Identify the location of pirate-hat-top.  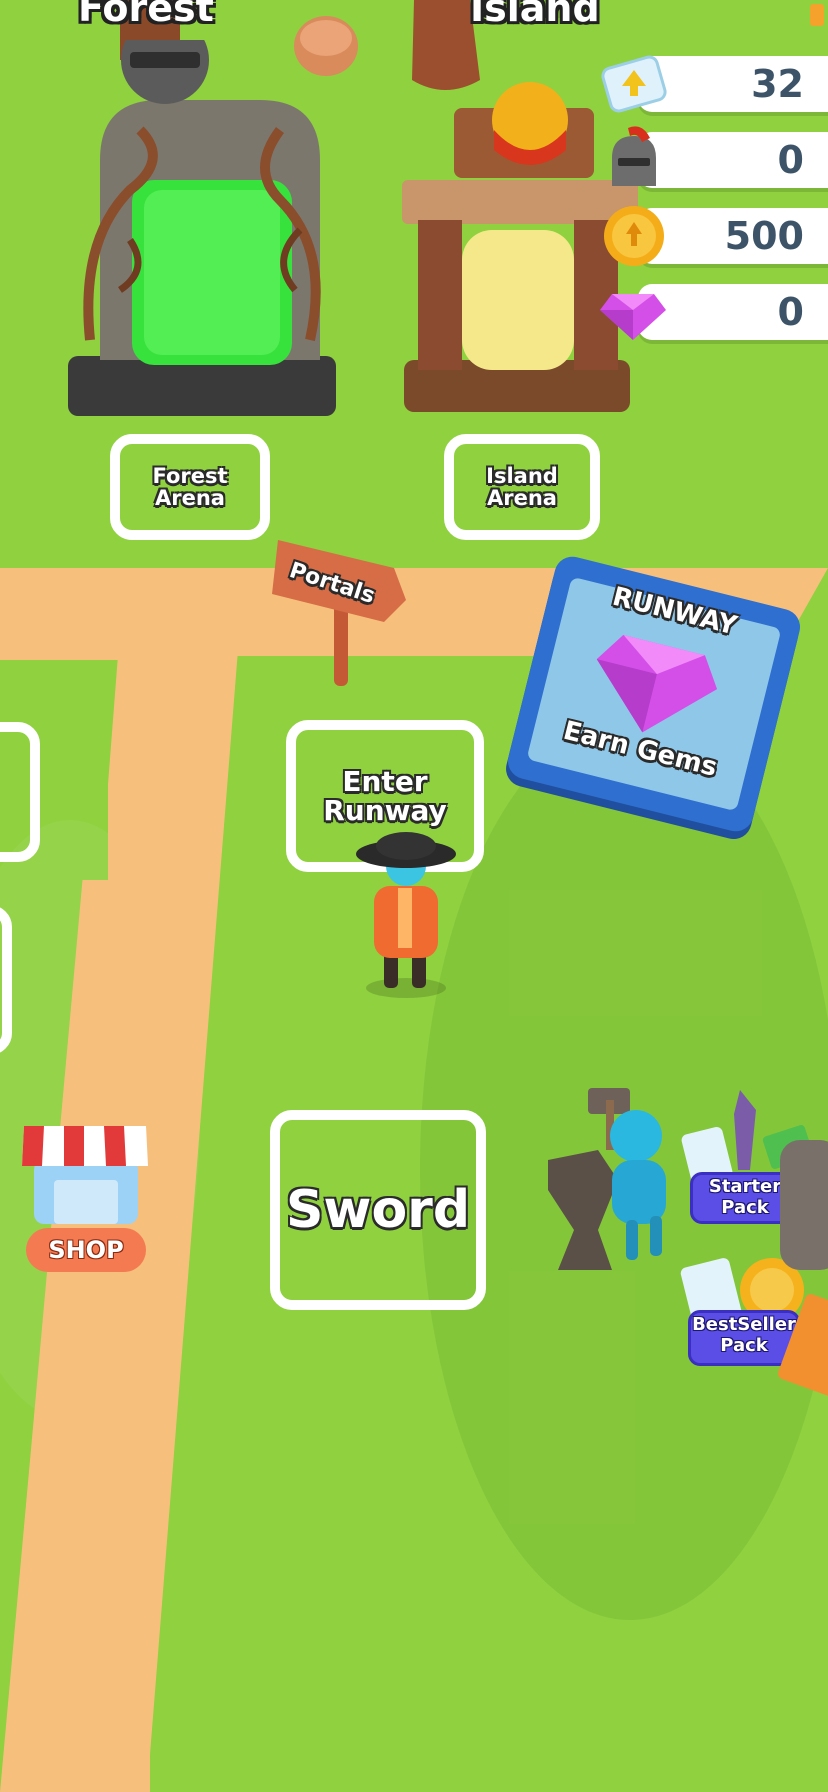
(406, 846).